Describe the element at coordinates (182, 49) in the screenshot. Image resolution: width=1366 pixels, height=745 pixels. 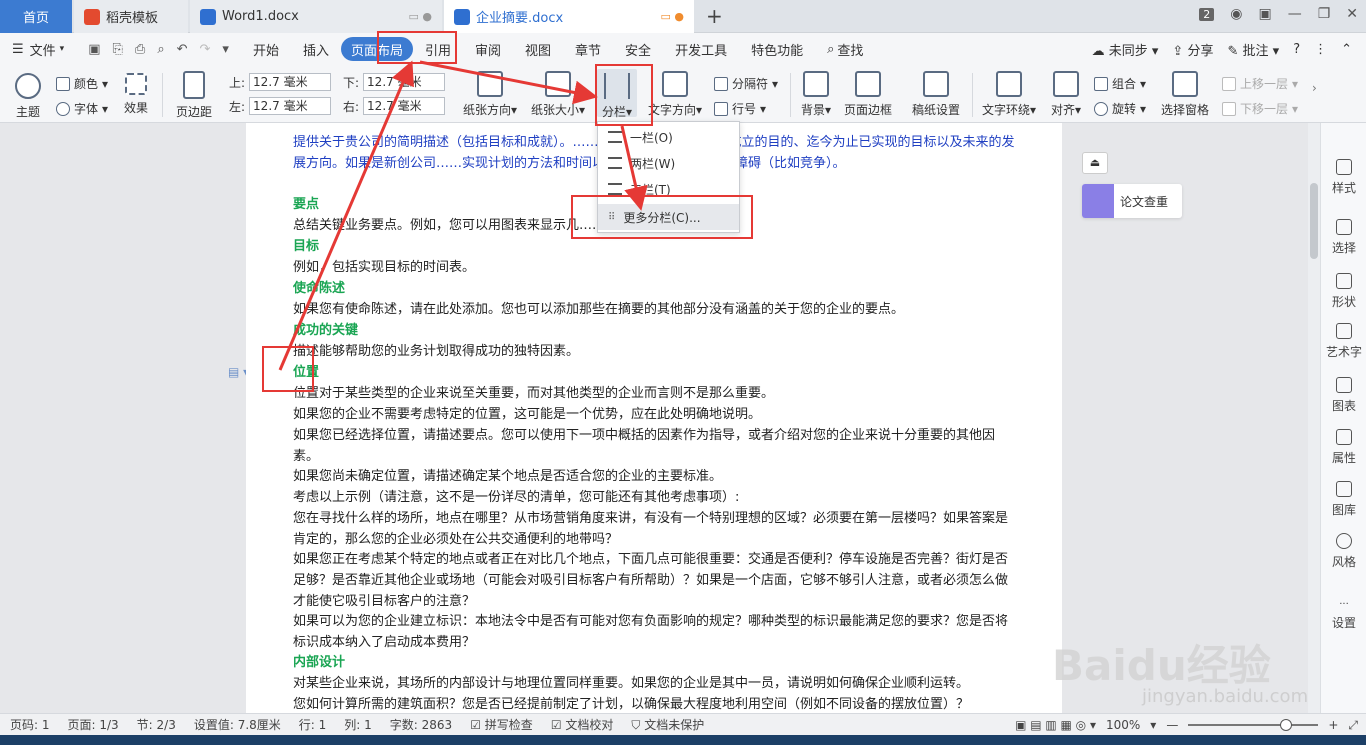
I see `undo-icon: ↶` at that location.